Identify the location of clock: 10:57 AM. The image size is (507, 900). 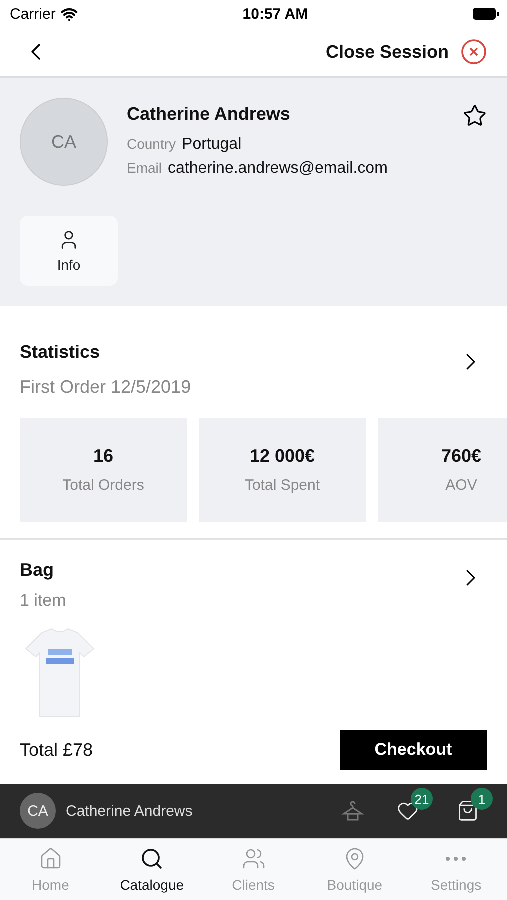
(275, 14).